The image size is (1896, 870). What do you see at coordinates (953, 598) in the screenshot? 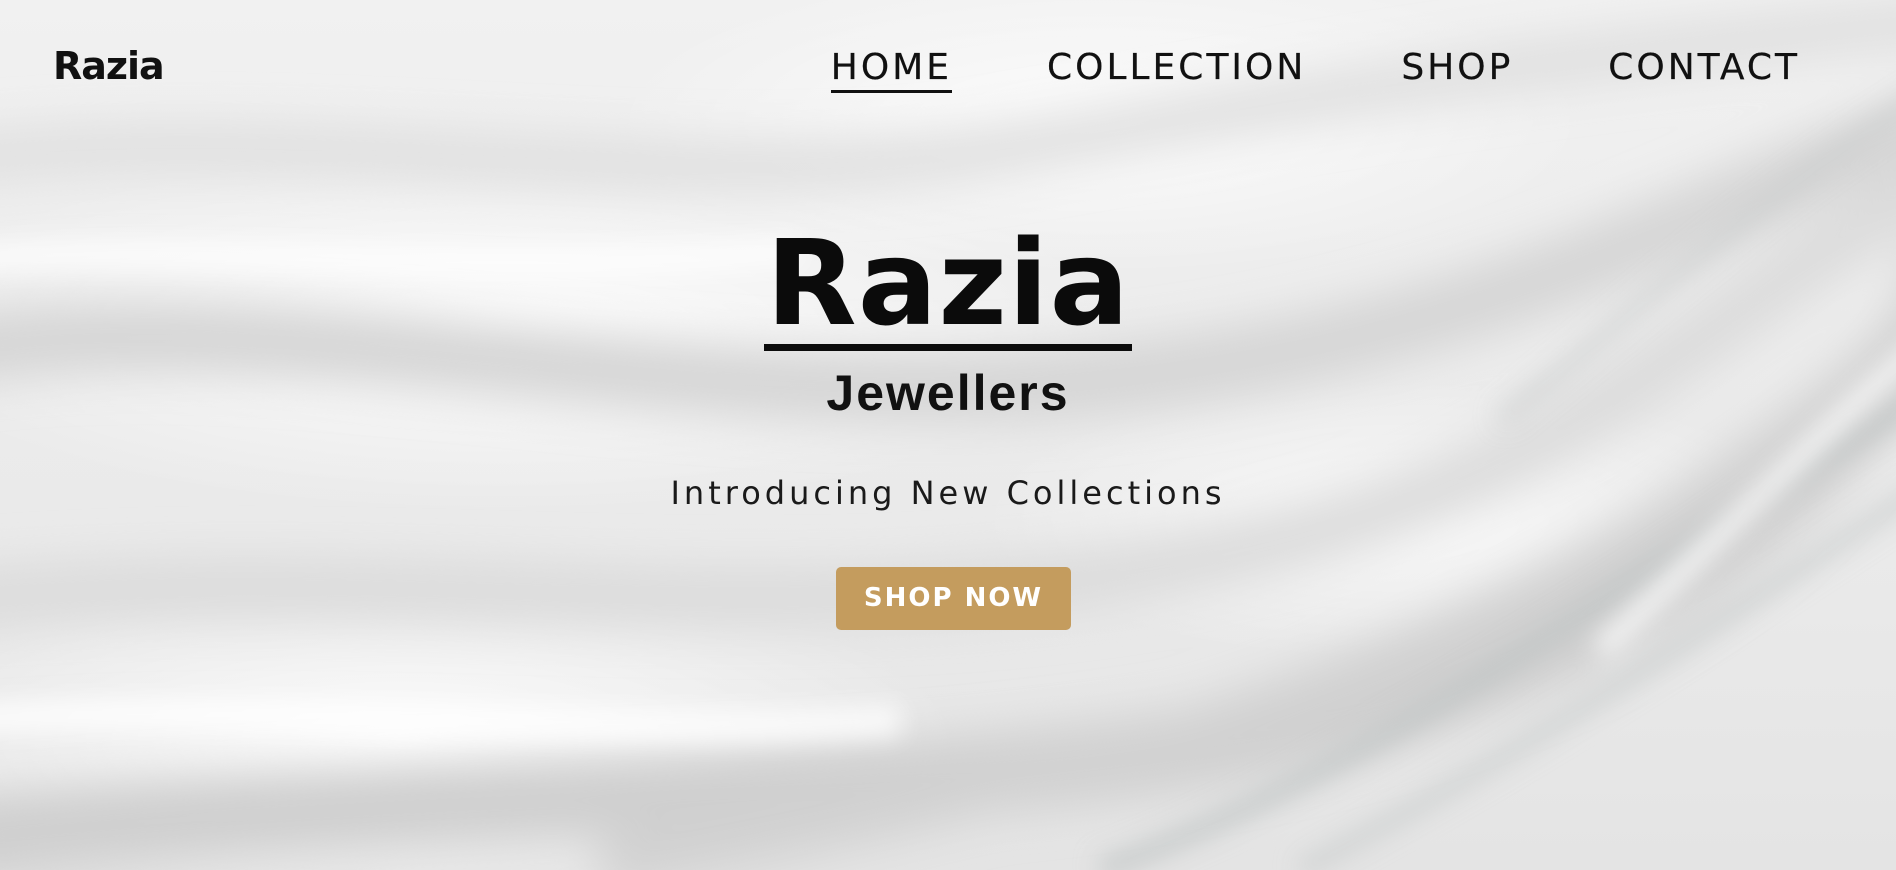
I see `shop-now-button: SHOP NOW` at bounding box center [953, 598].